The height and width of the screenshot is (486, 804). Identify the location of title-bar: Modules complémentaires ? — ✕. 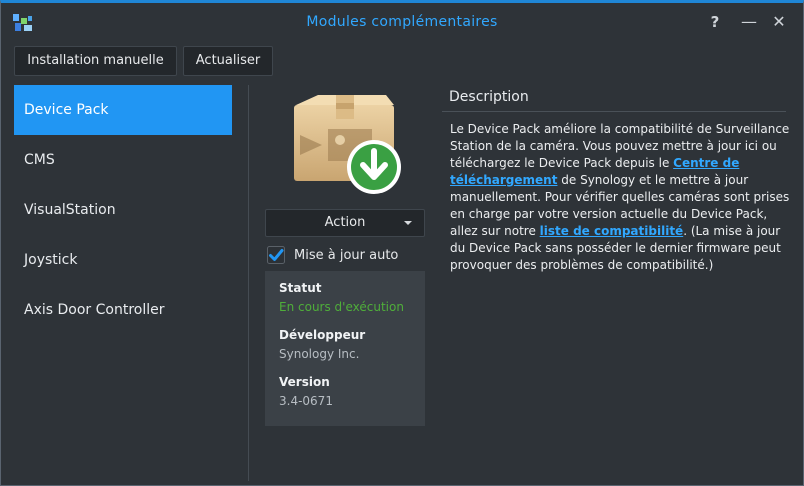
(402, 22).